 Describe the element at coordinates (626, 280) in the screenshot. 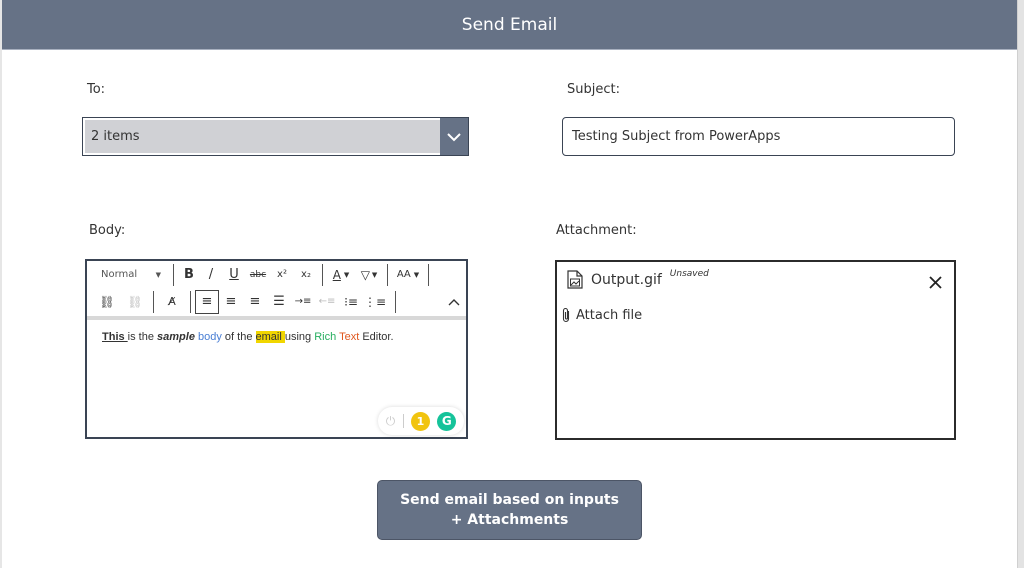

I see `attachment-file-name: Output.gif` at that location.